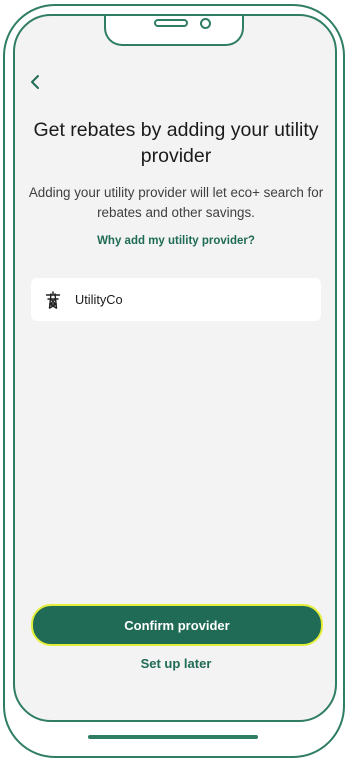  I want to click on provider-name: UtilityCo, so click(99, 299).